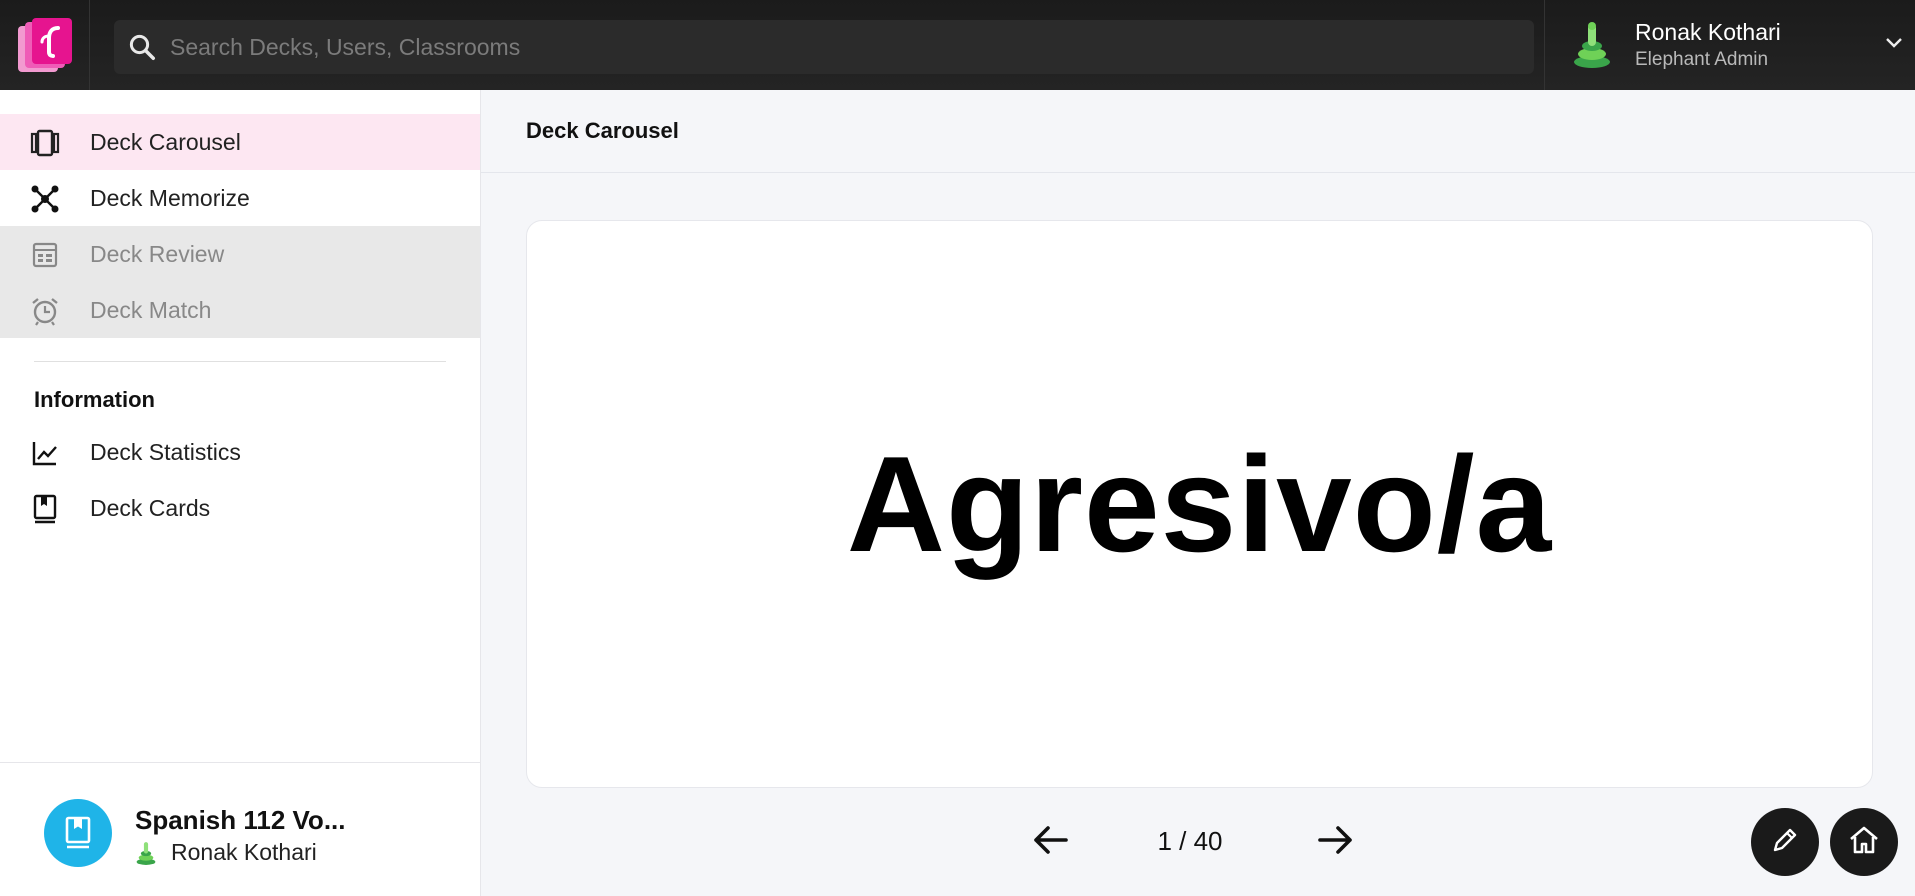 The width and height of the screenshot is (1915, 896). Describe the element at coordinates (150, 507) in the screenshot. I see `sidebar-item-label: Deck Cards` at that location.